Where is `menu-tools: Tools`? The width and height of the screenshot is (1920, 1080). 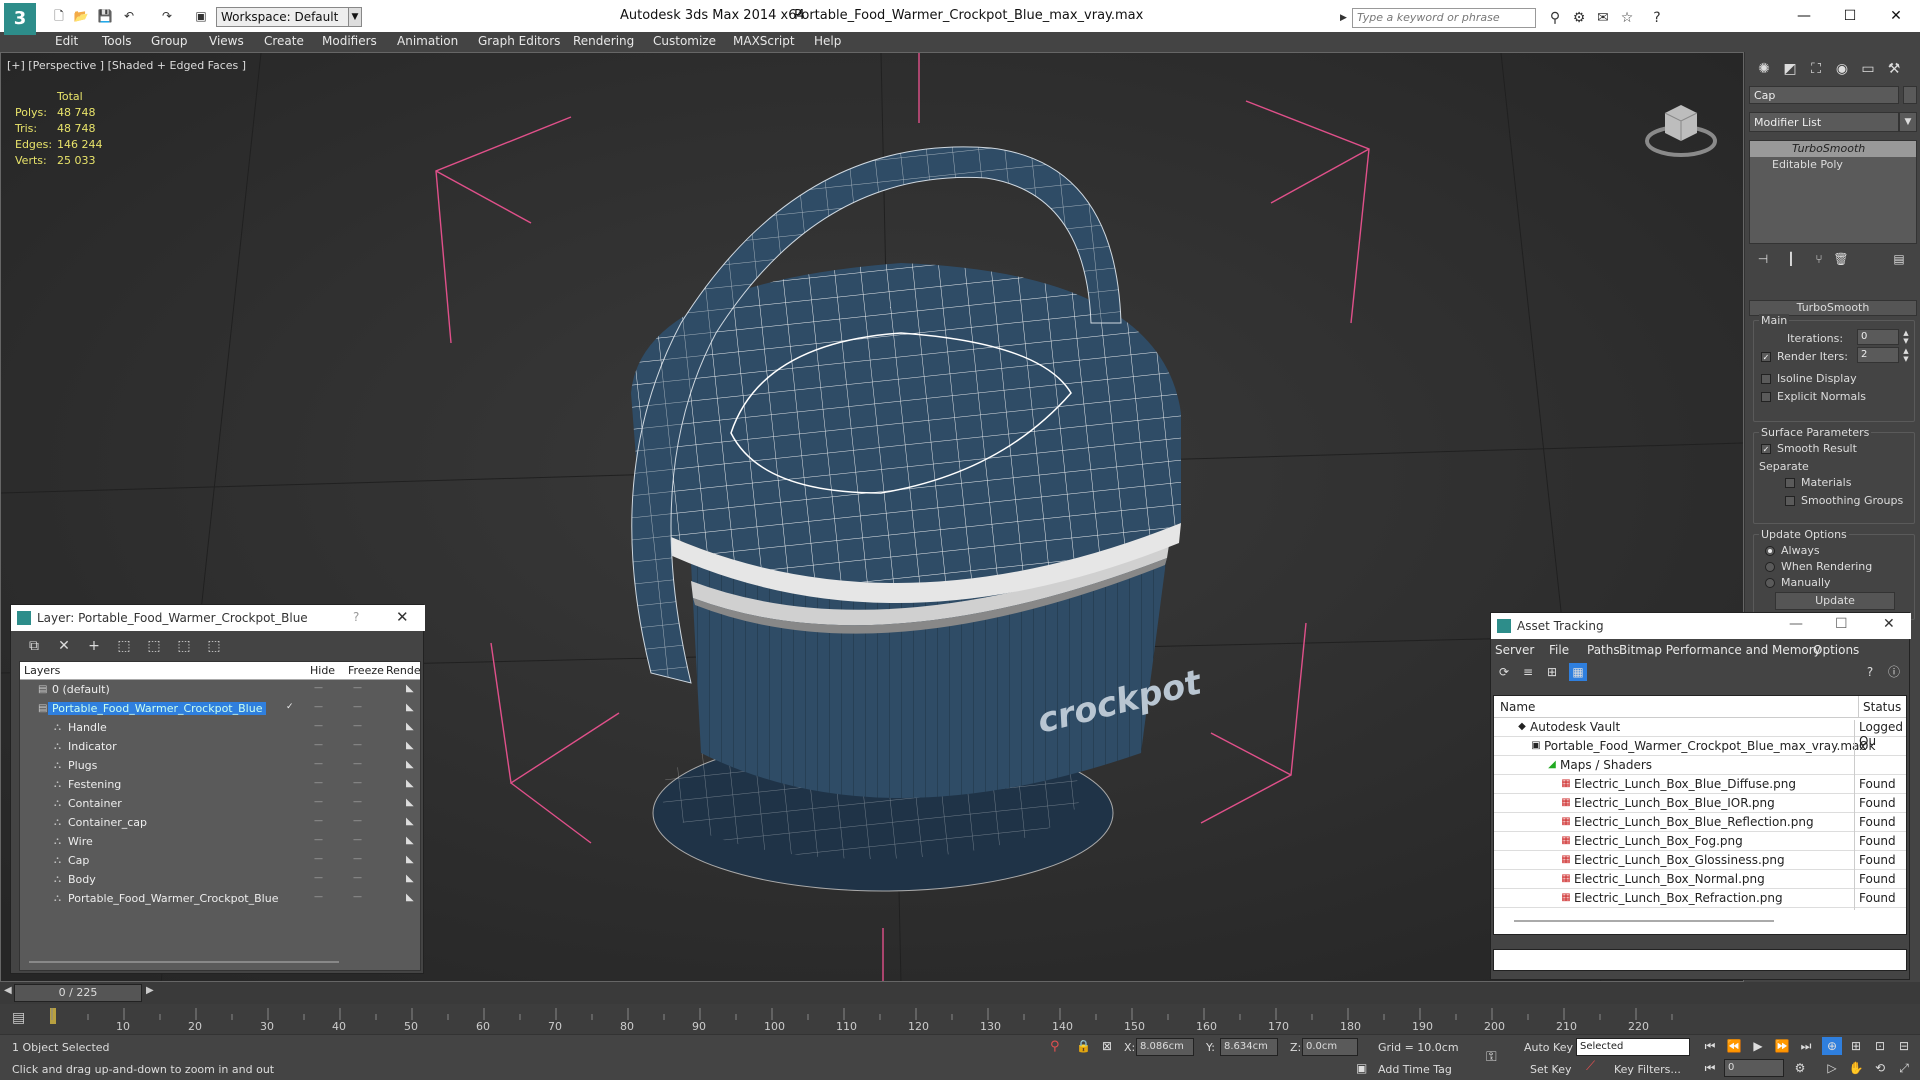
menu-tools: Tools is located at coordinates (117, 41).